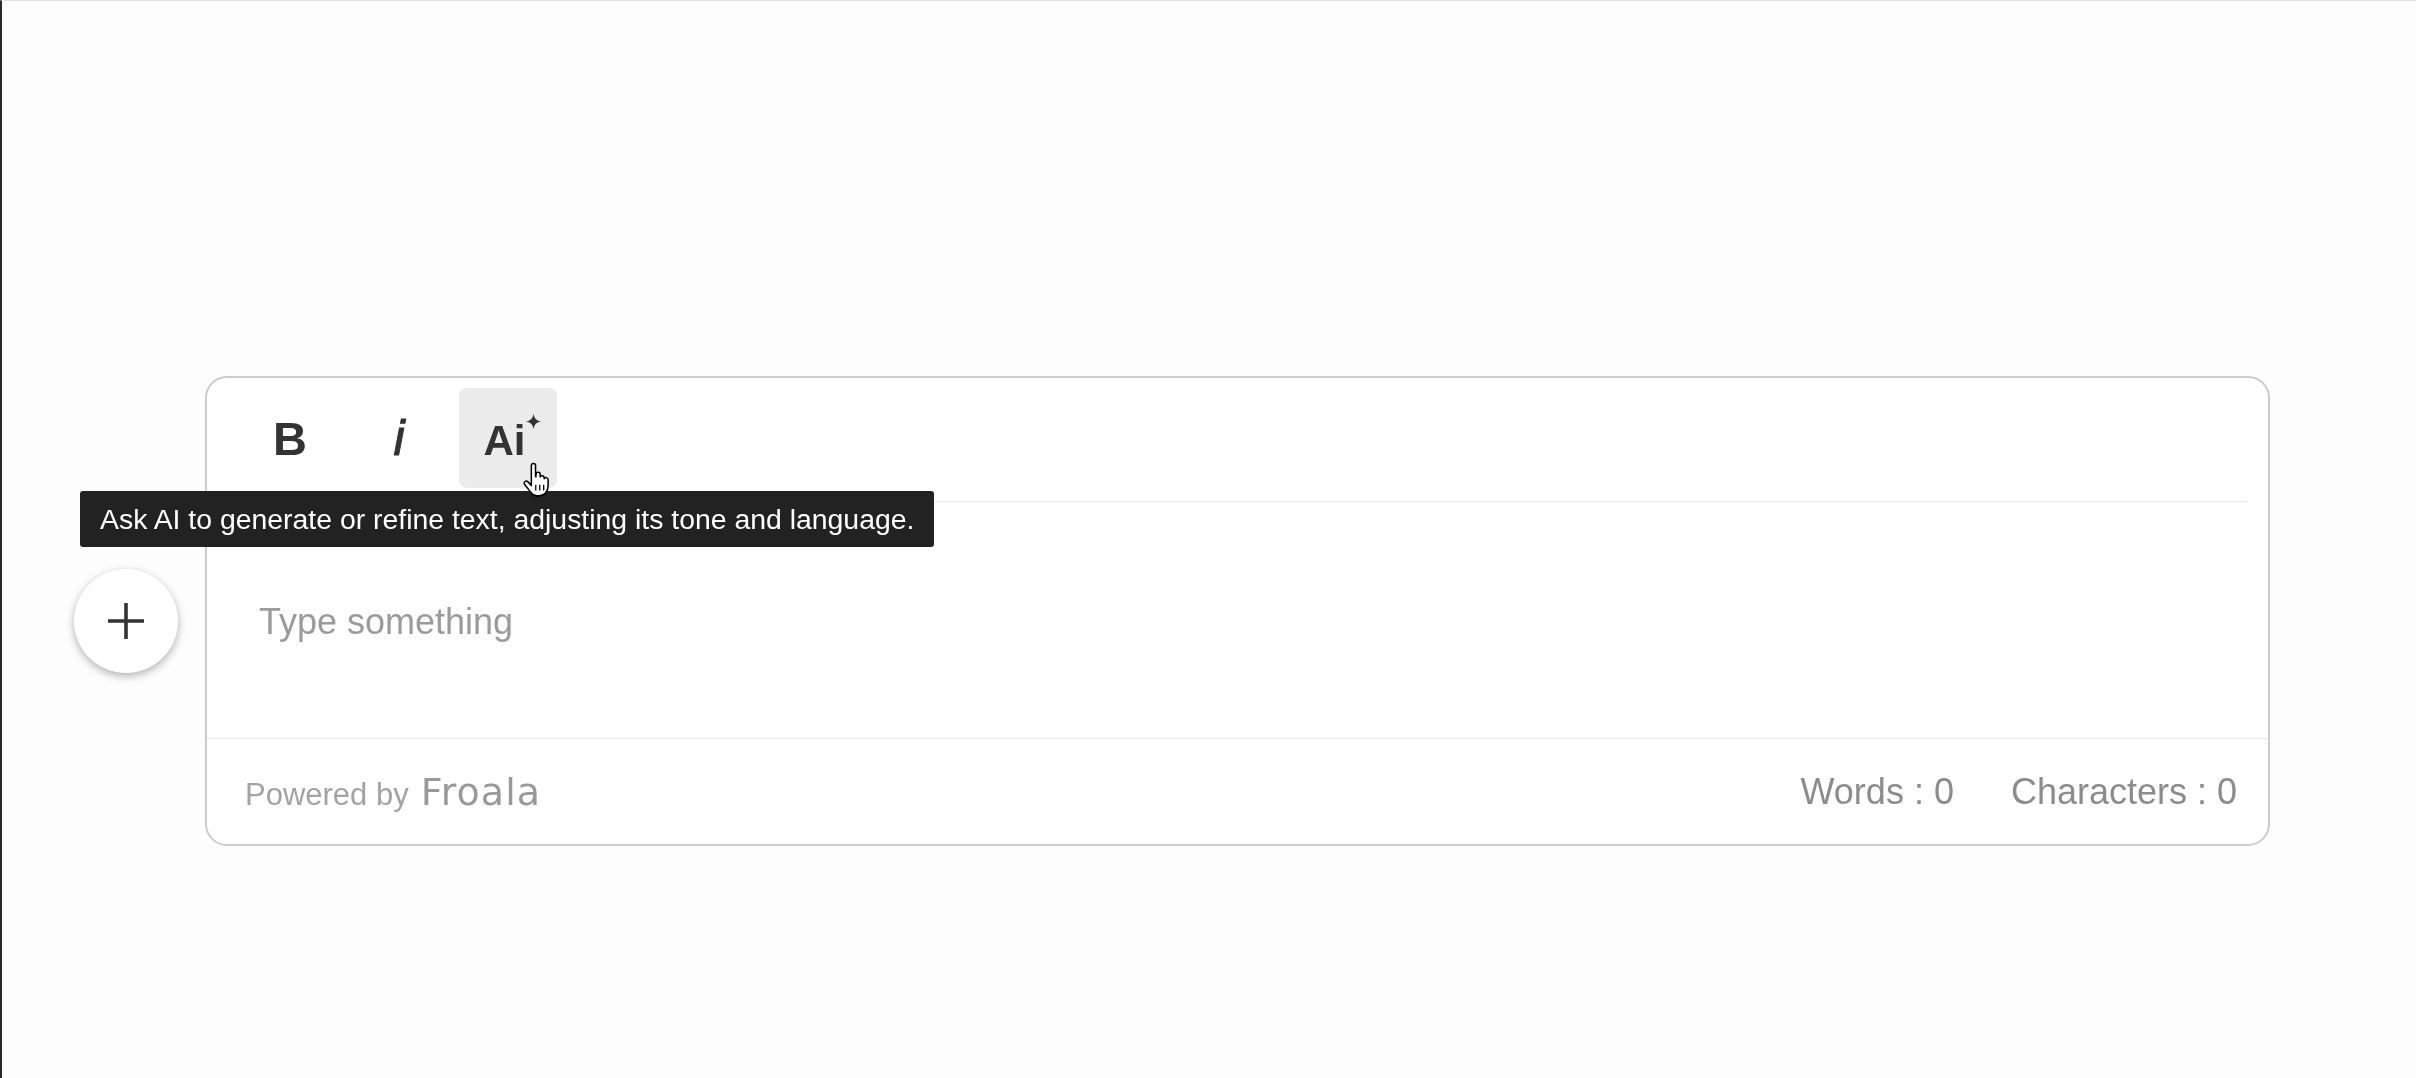 The width and height of the screenshot is (2416, 1078). What do you see at coordinates (508, 438) in the screenshot?
I see `ai-button: Ai` at bounding box center [508, 438].